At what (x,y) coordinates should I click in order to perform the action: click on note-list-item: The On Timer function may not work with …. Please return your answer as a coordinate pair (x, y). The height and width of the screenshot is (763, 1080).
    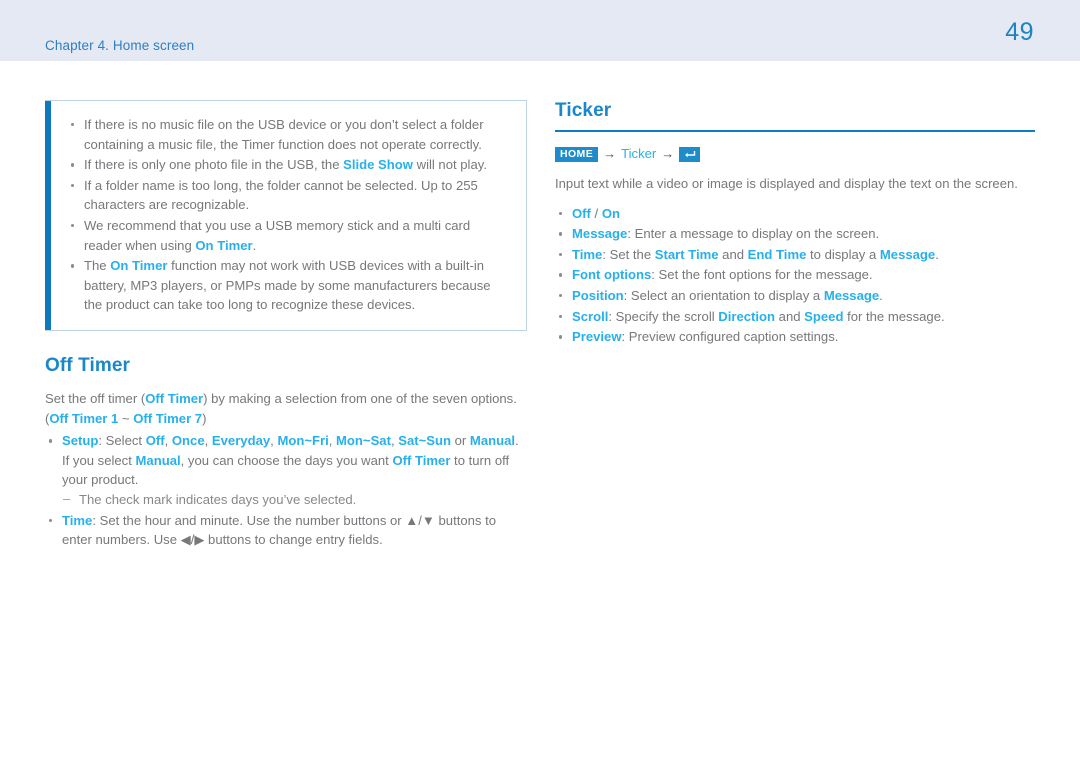
    Looking at the image, I should click on (288, 285).